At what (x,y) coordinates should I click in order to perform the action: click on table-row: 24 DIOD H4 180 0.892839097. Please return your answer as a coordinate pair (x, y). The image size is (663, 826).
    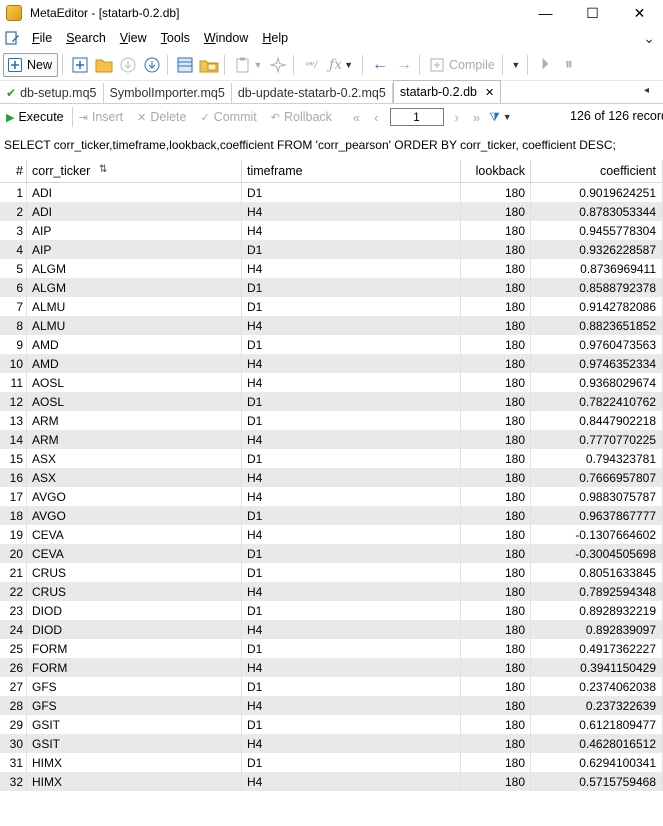
    Looking at the image, I should click on (331, 629).